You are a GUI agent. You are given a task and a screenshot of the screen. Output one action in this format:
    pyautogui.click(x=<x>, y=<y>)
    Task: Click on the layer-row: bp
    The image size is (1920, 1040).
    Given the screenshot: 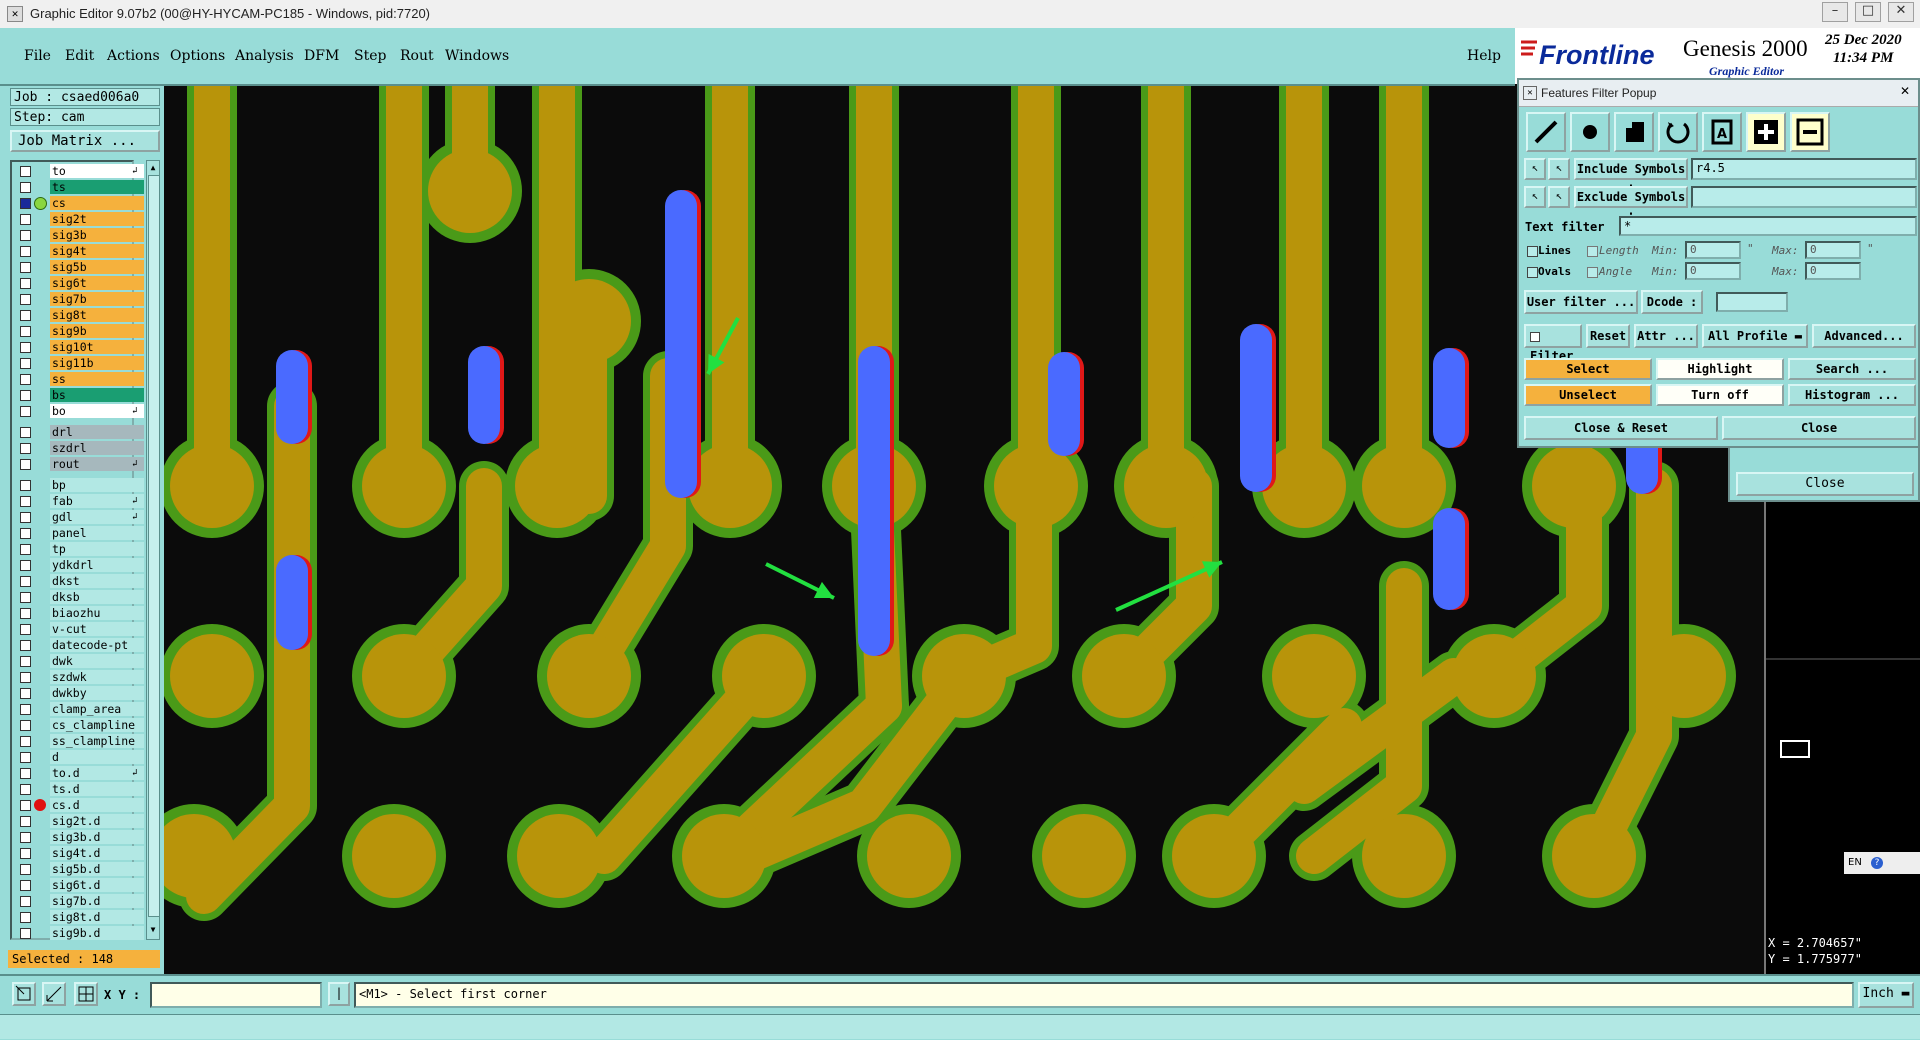 What is the action you would take?
    pyautogui.click(x=79, y=485)
    